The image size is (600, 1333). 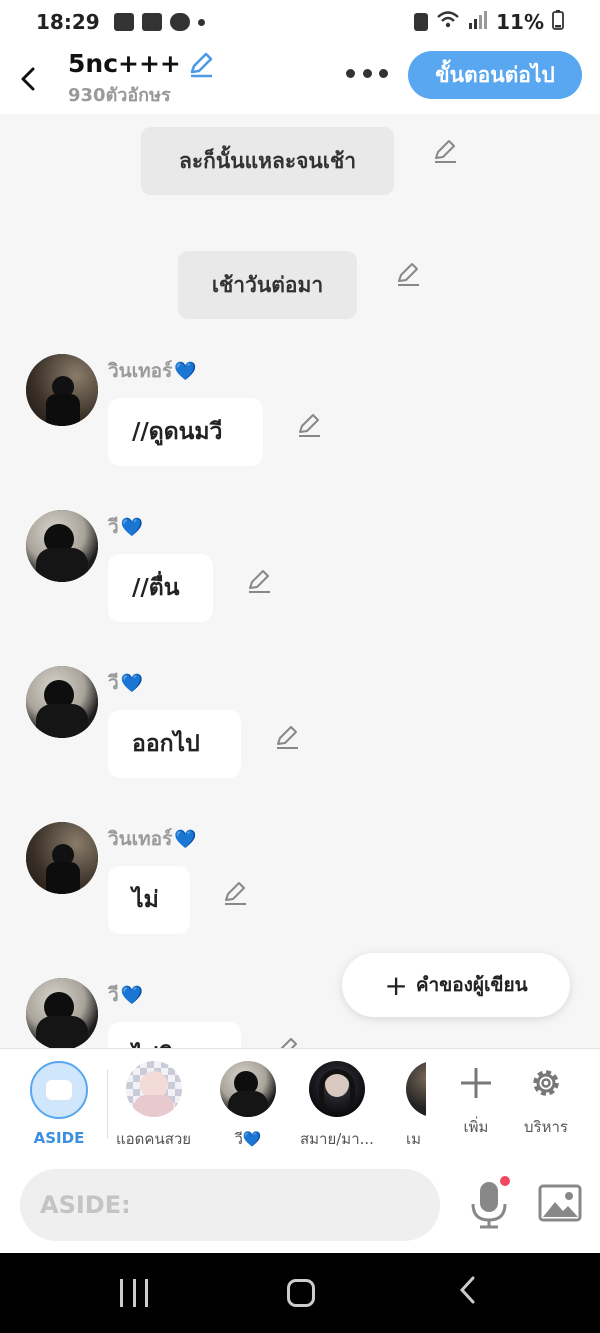 I want to click on next-step-button: ขั้นตอนต่อไป, so click(x=495, y=75).